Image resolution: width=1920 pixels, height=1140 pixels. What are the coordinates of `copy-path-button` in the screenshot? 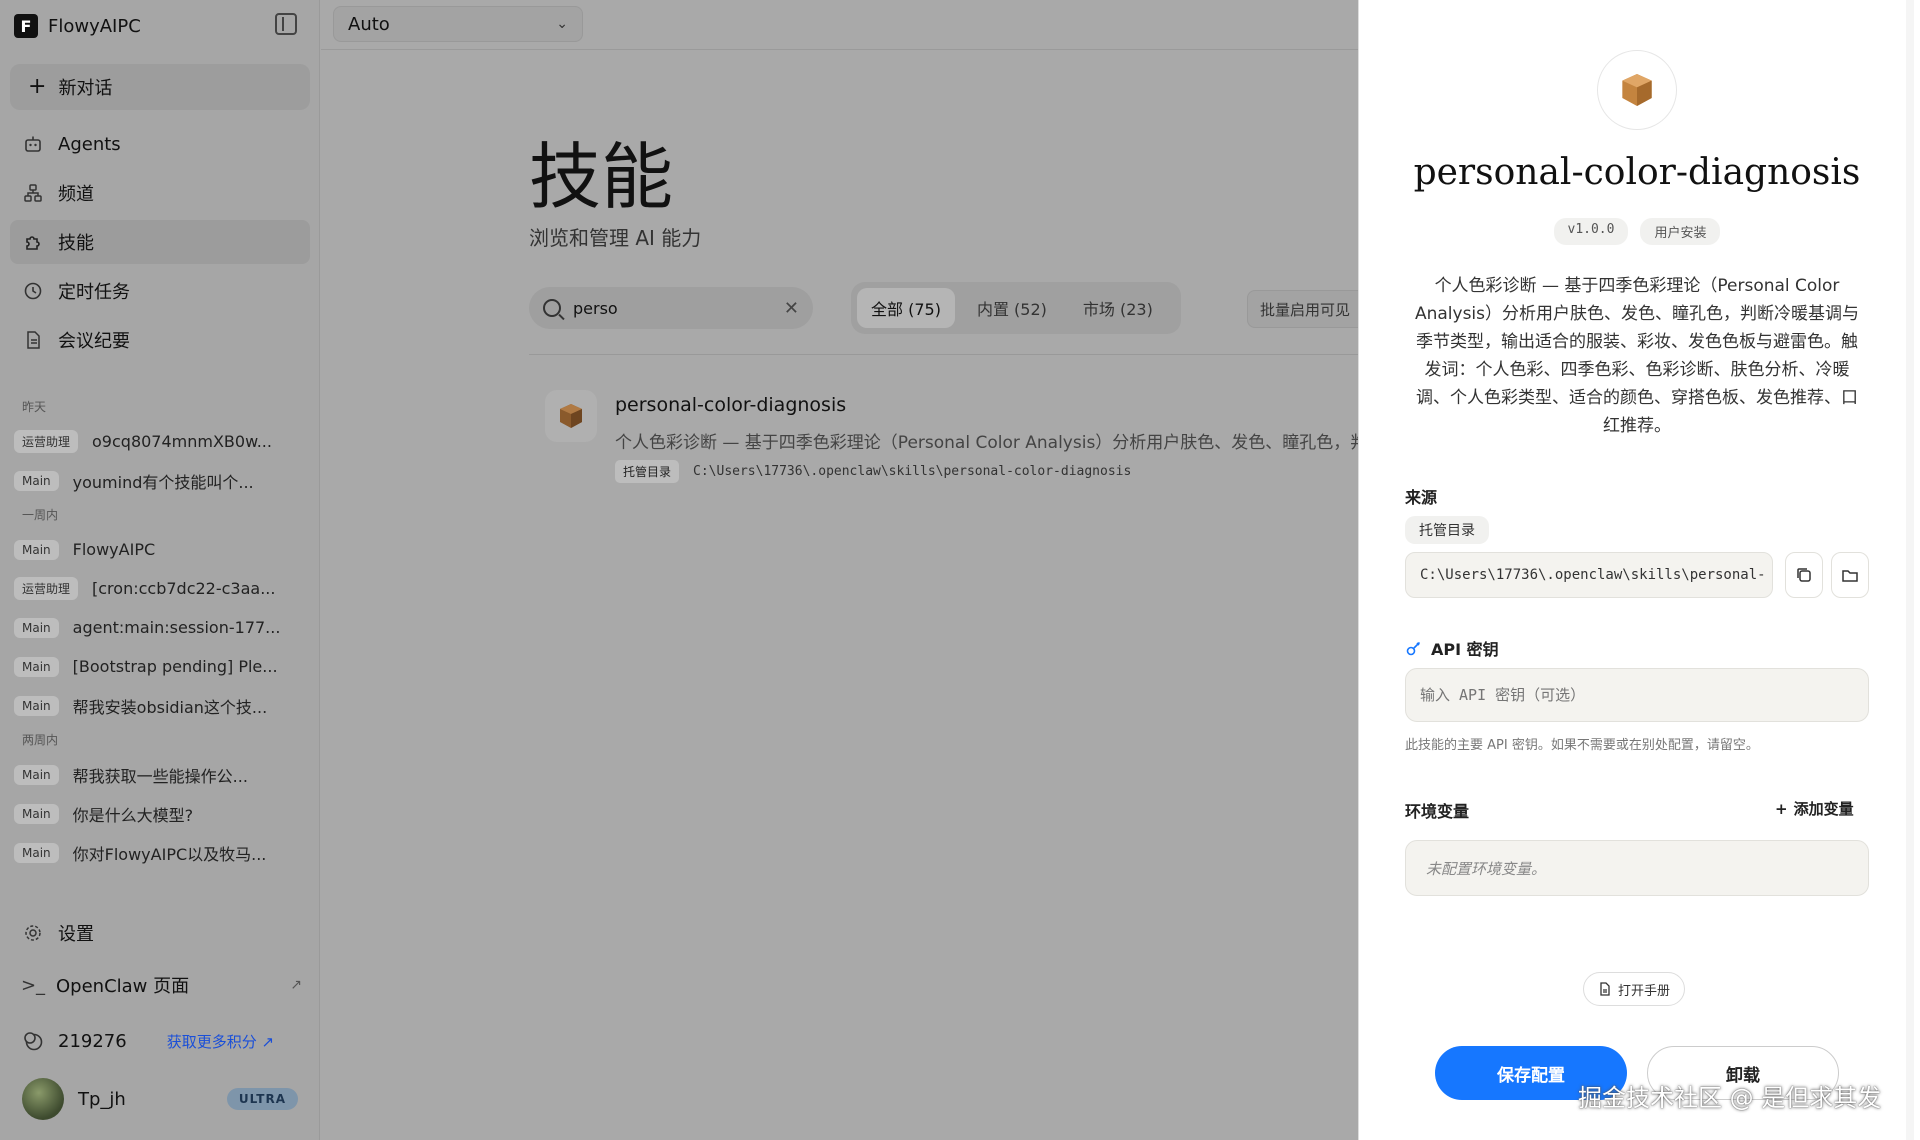 It's located at (1804, 575).